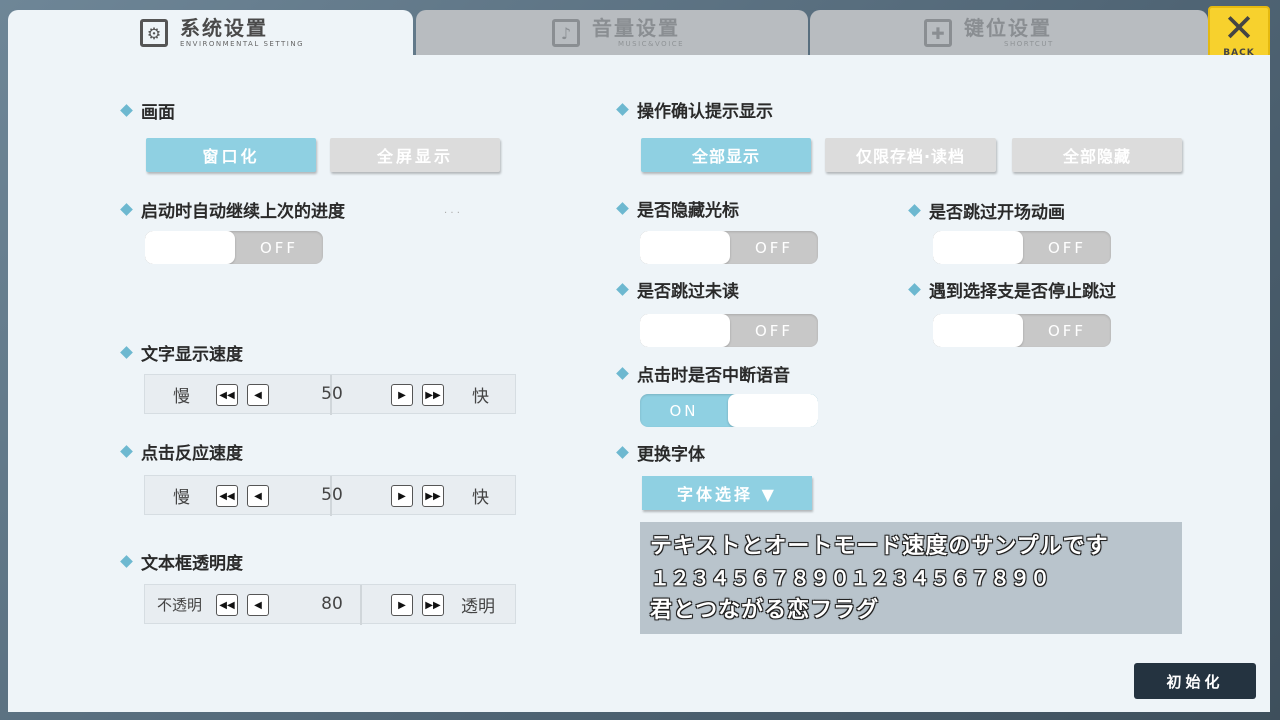  I want to click on sample-line-3: 君とつながる恋フラグ, so click(765, 610).